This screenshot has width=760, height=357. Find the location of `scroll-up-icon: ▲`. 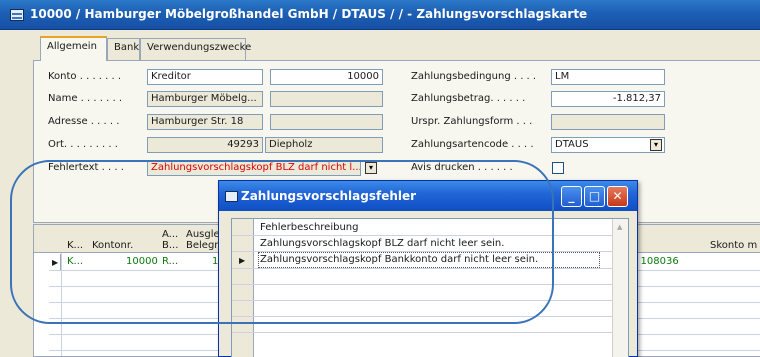

scroll-up-icon: ▲ is located at coordinates (619, 227).